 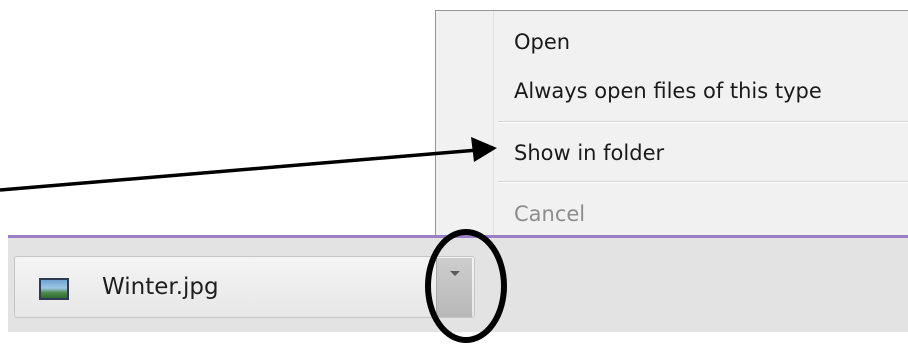 What do you see at coordinates (54, 289) in the screenshot?
I see `image-file-icon` at bounding box center [54, 289].